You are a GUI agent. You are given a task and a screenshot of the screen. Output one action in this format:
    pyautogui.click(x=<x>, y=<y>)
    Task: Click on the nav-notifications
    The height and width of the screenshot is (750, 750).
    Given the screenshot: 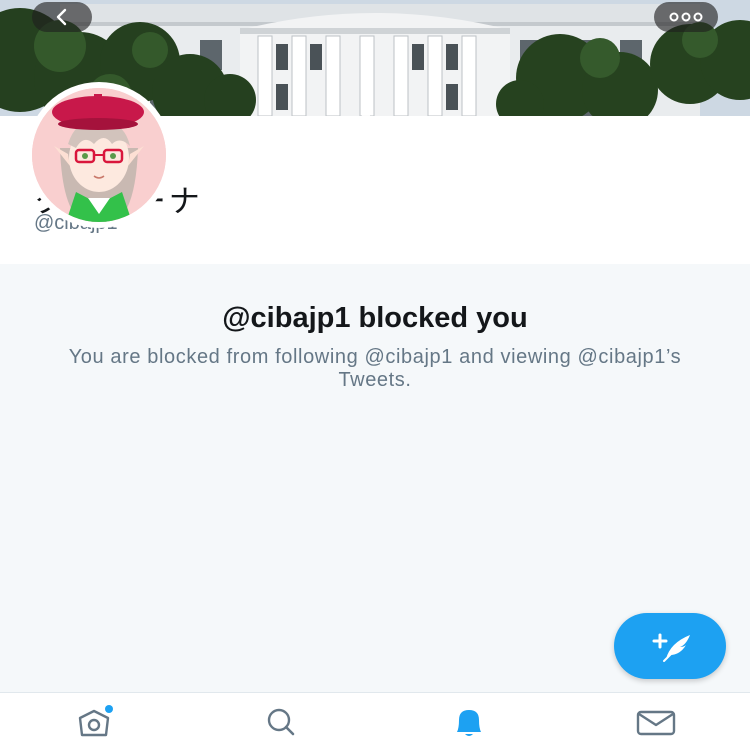 What is the action you would take?
    pyautogui.click(x=469, y=721)
    